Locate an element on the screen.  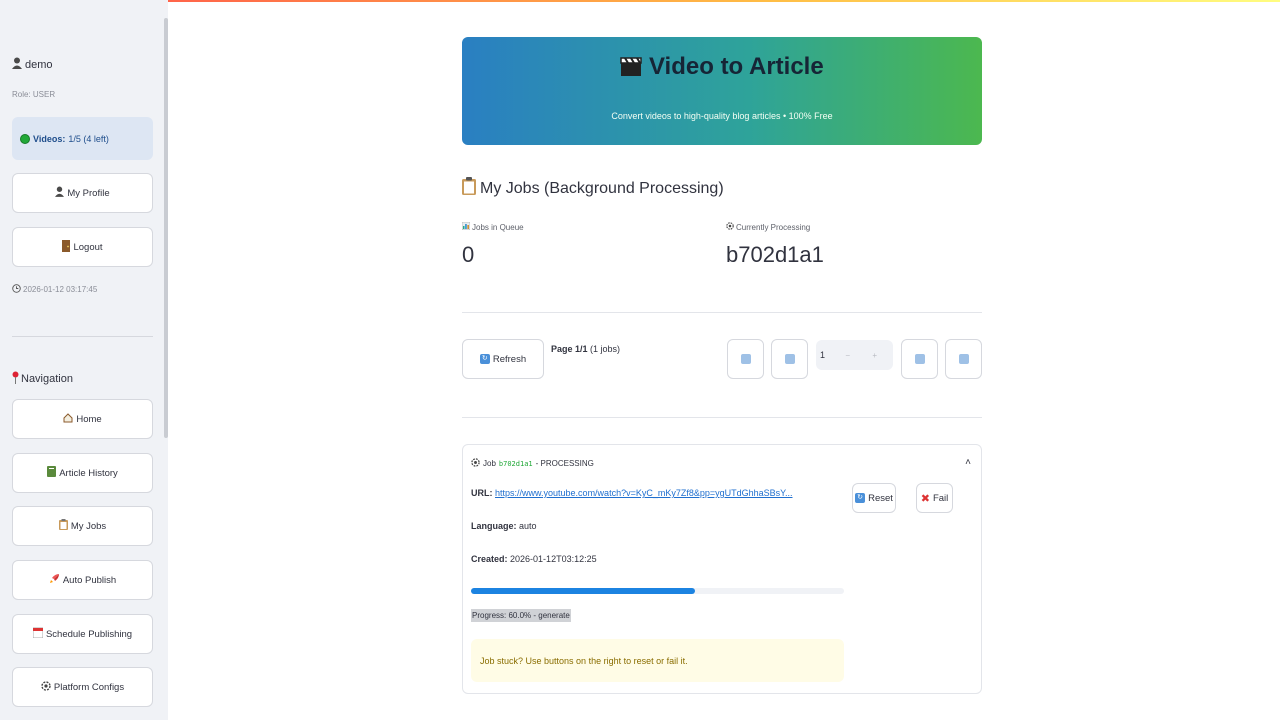
processing-metric-value: b702d1a1 is located at coordinates (775, 254).